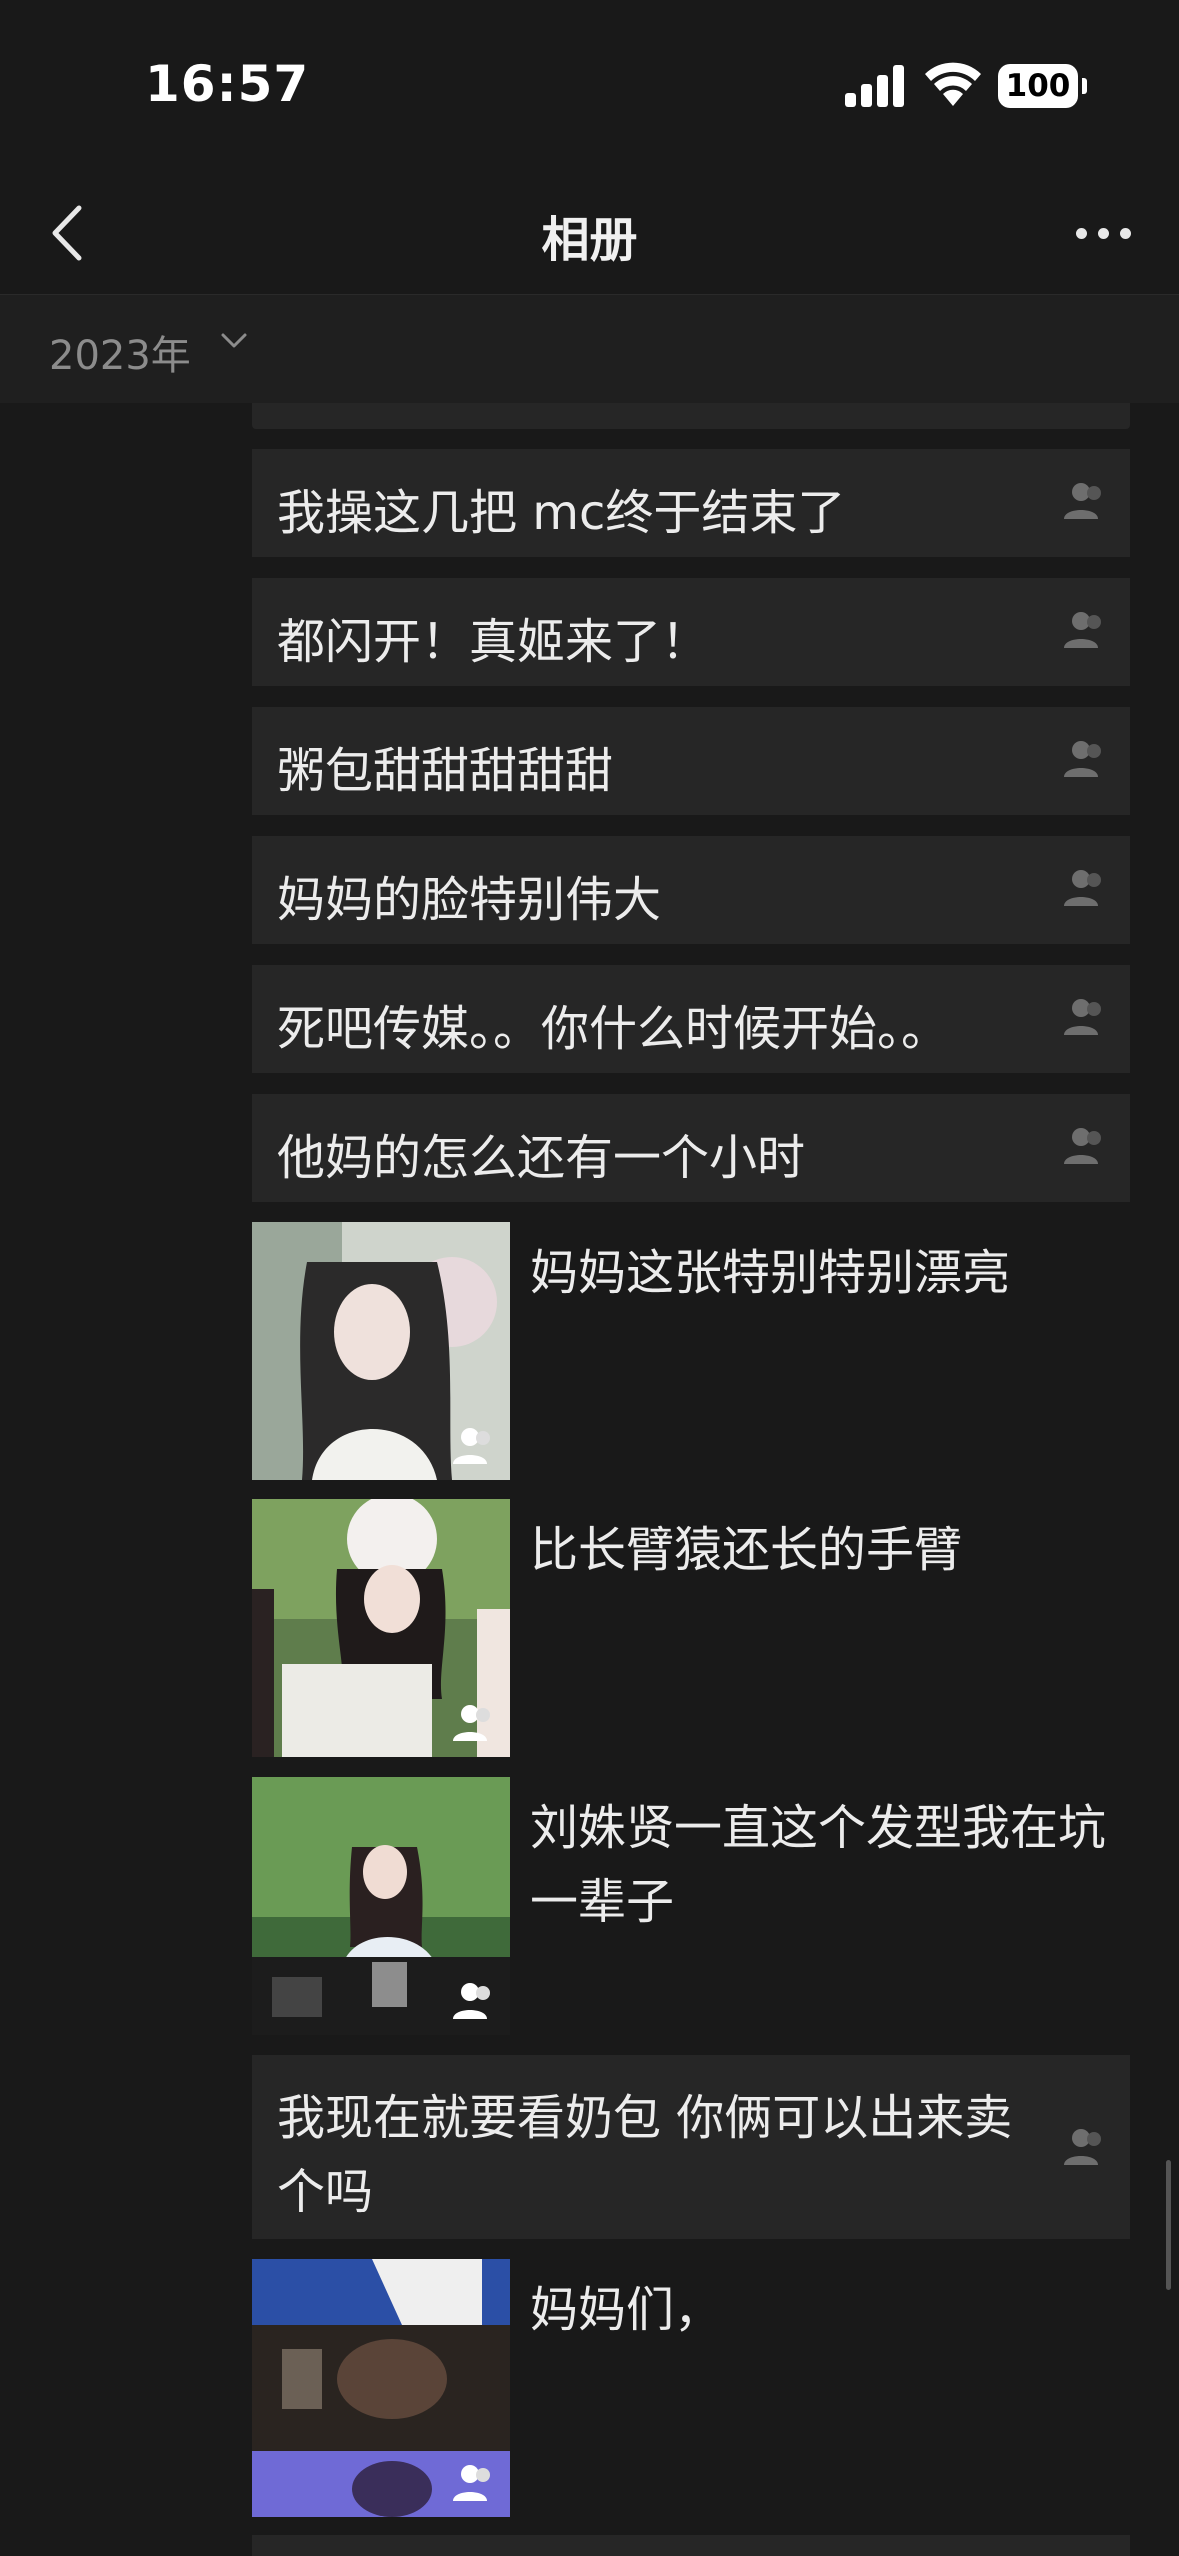  Describe the element at coordinates (691, 2545) in the screenshot. I see `next-post-edge` at that location.